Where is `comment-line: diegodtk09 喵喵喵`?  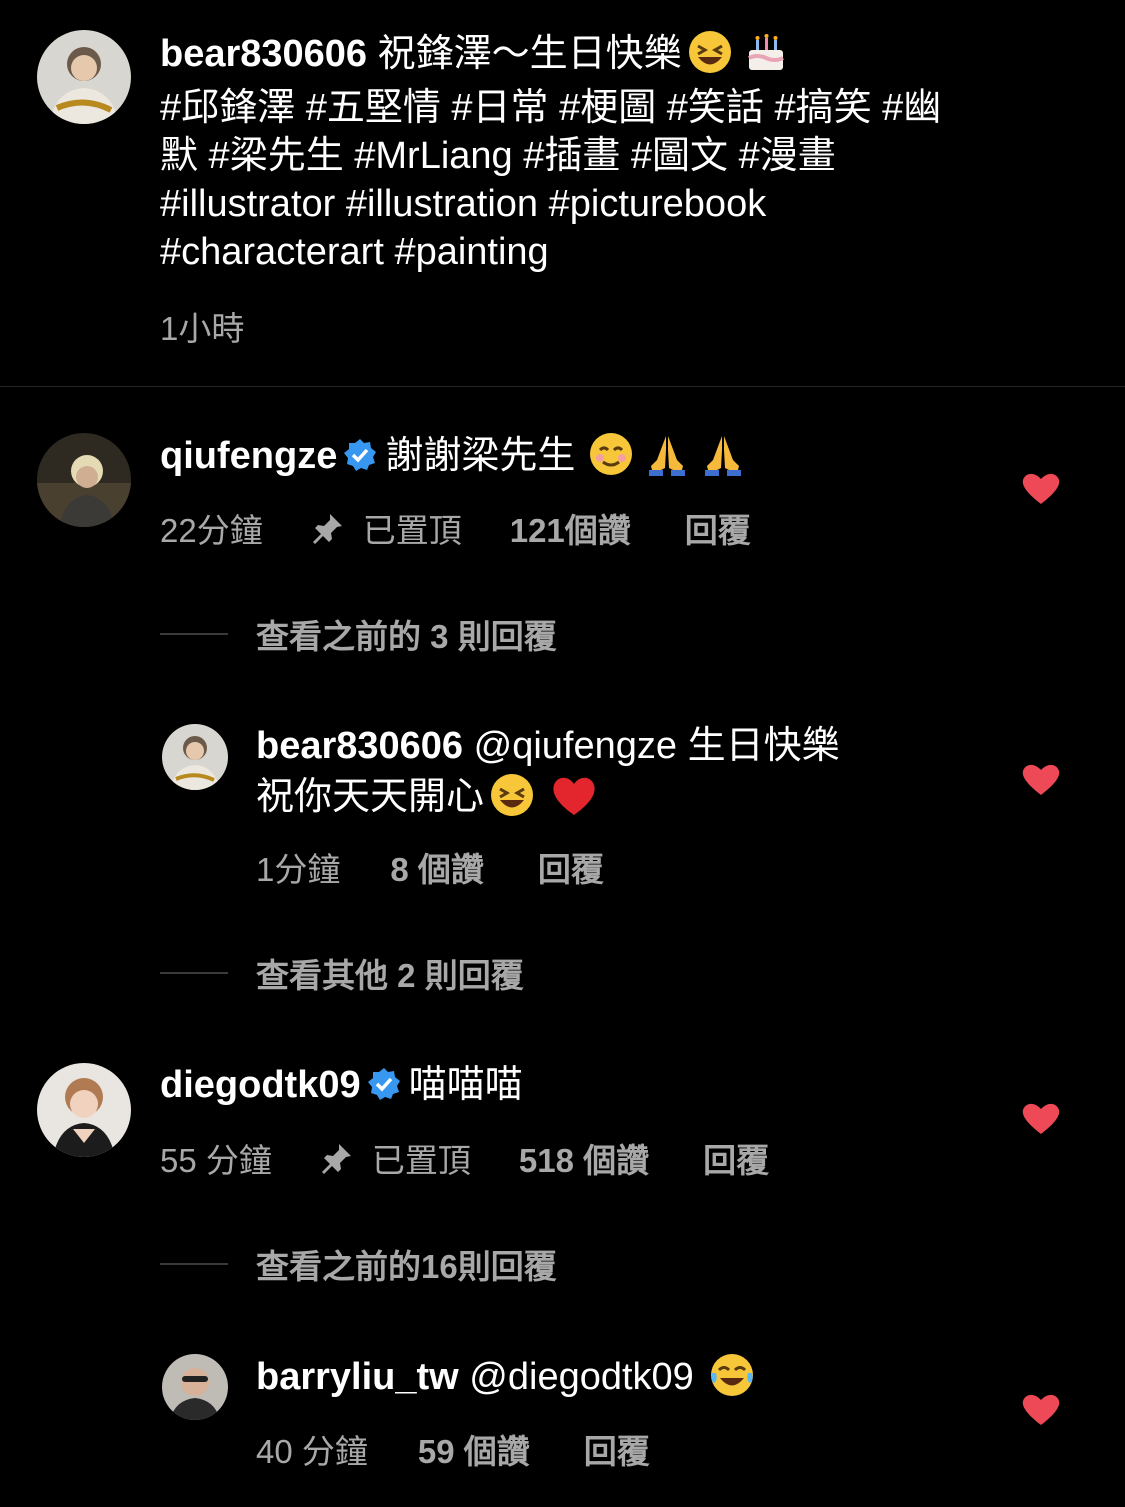 comment-line: diegodtk09 喵喵喵 is located at coordinates (341, 1085).